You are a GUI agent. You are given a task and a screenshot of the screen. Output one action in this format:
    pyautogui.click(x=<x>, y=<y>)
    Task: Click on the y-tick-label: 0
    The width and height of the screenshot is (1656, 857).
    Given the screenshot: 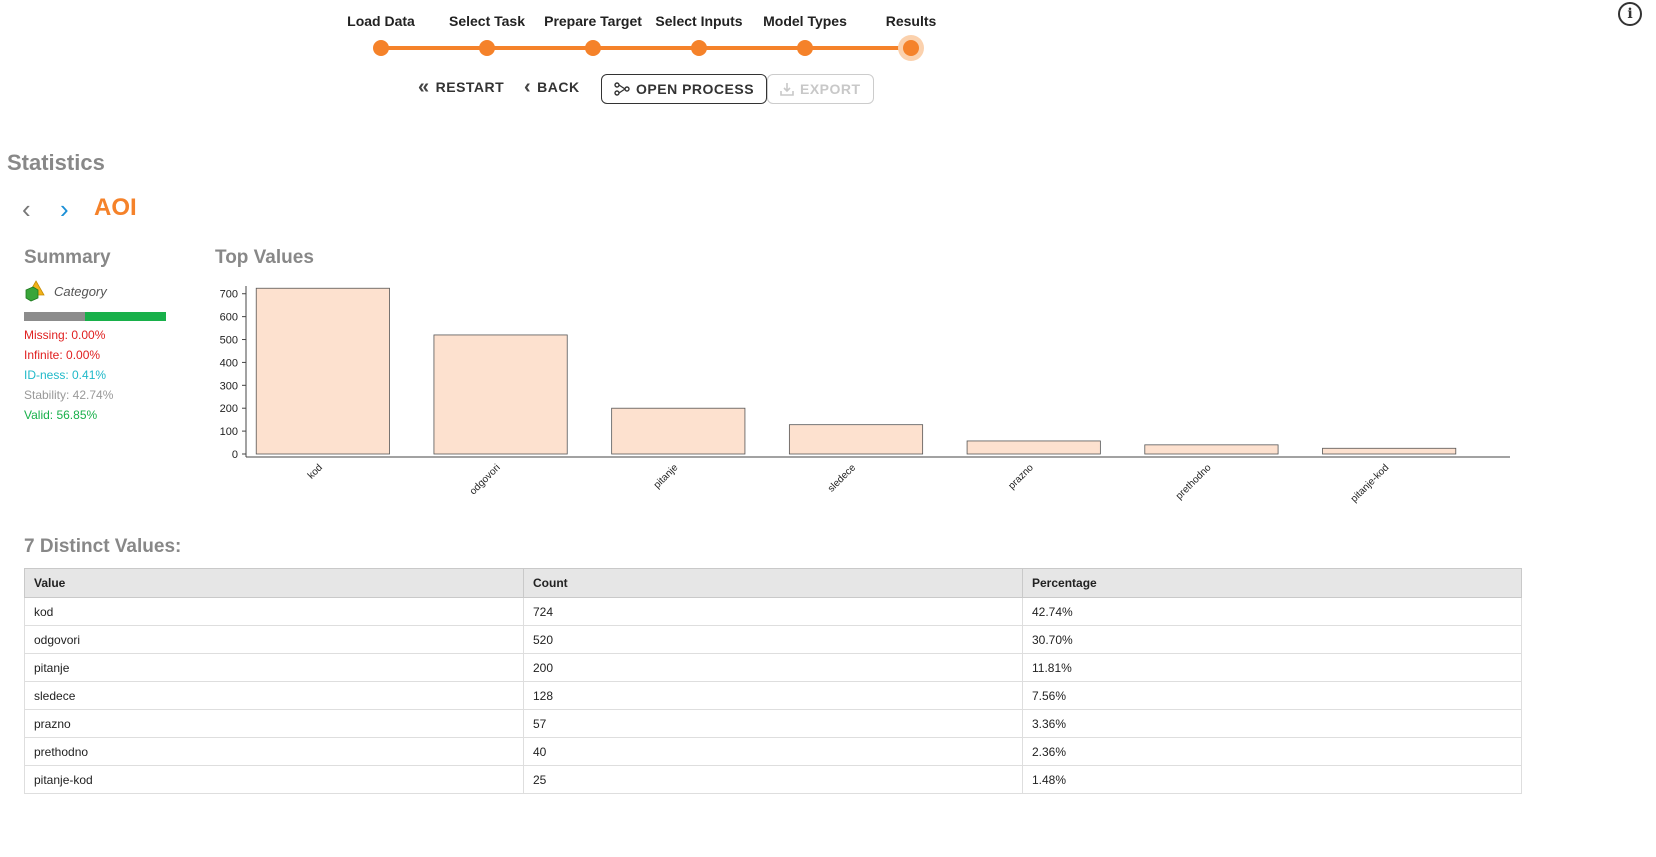 What is the action you would take?
    pyautogui.click(x=235, y=455)
    